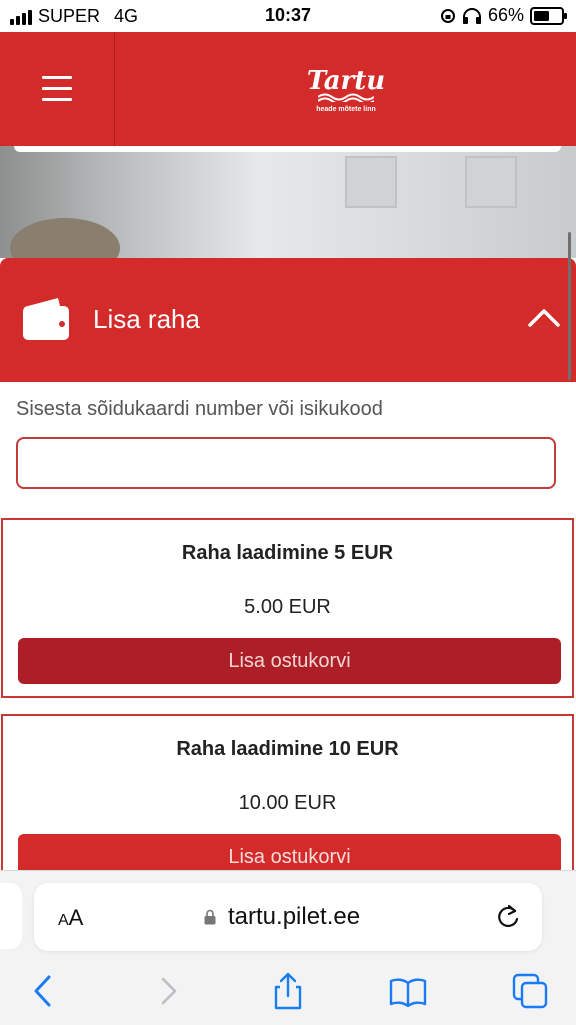 The height and width of the screenshot is (1025, 576). What do you see at coordinates (530, 991) in the screenshot?
I see `tabs-icon` at bounding box center [530, 991].